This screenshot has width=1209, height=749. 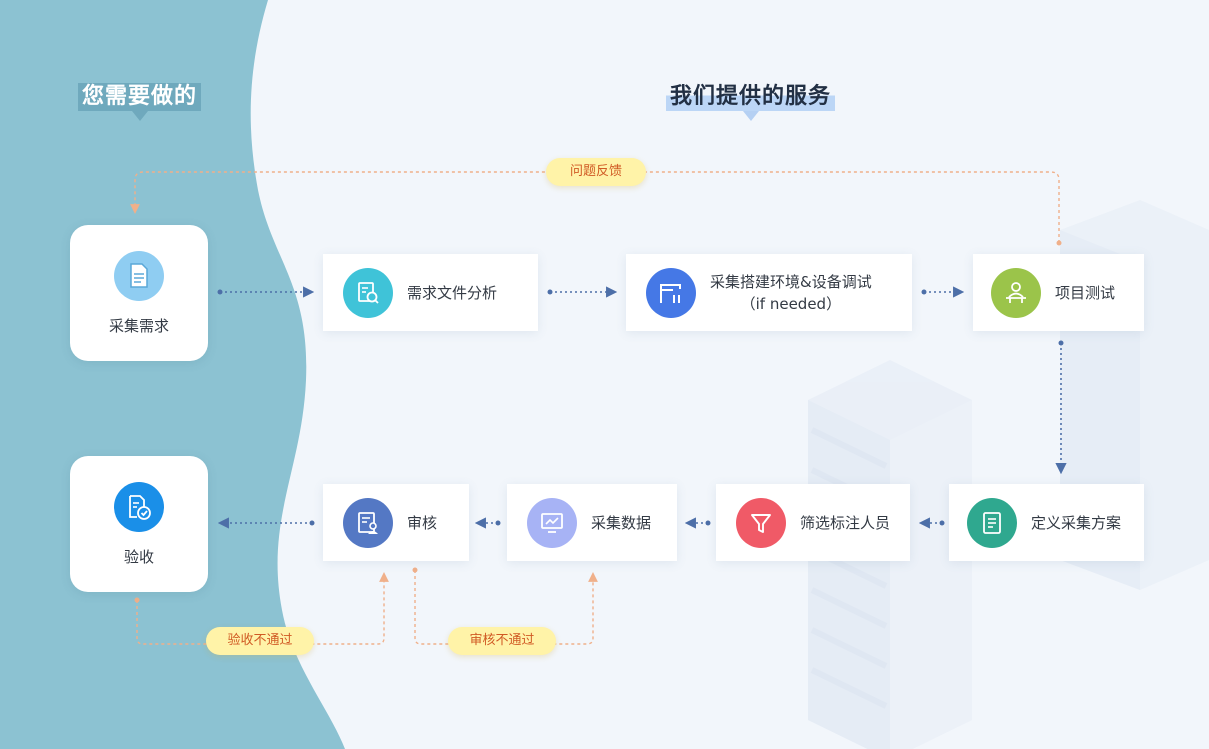 I want to click on step-collect-data: 采集数据, so click(x=592, y=522).